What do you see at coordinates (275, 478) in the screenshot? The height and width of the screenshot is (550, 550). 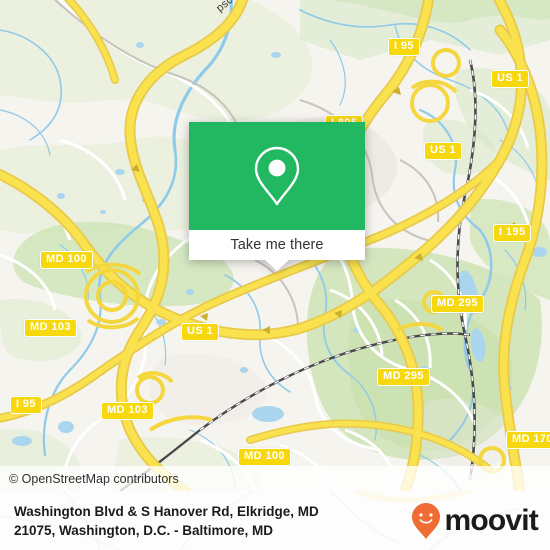 I see `map-attribution-bar: © OpenStreetMap contributors` at bounding box center [275, 478].